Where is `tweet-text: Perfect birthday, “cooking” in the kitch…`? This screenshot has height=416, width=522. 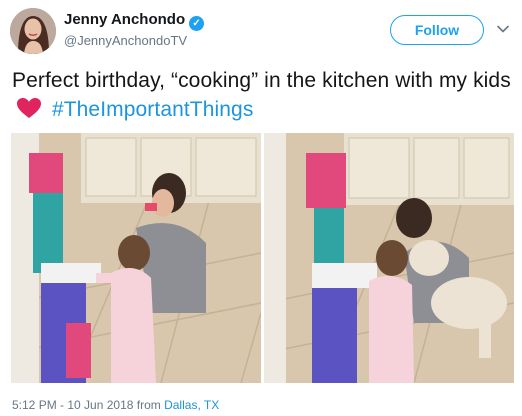
tweet-text: Perfect birthday, “cooking” in the kitch… is located at coordinates (262, 95).